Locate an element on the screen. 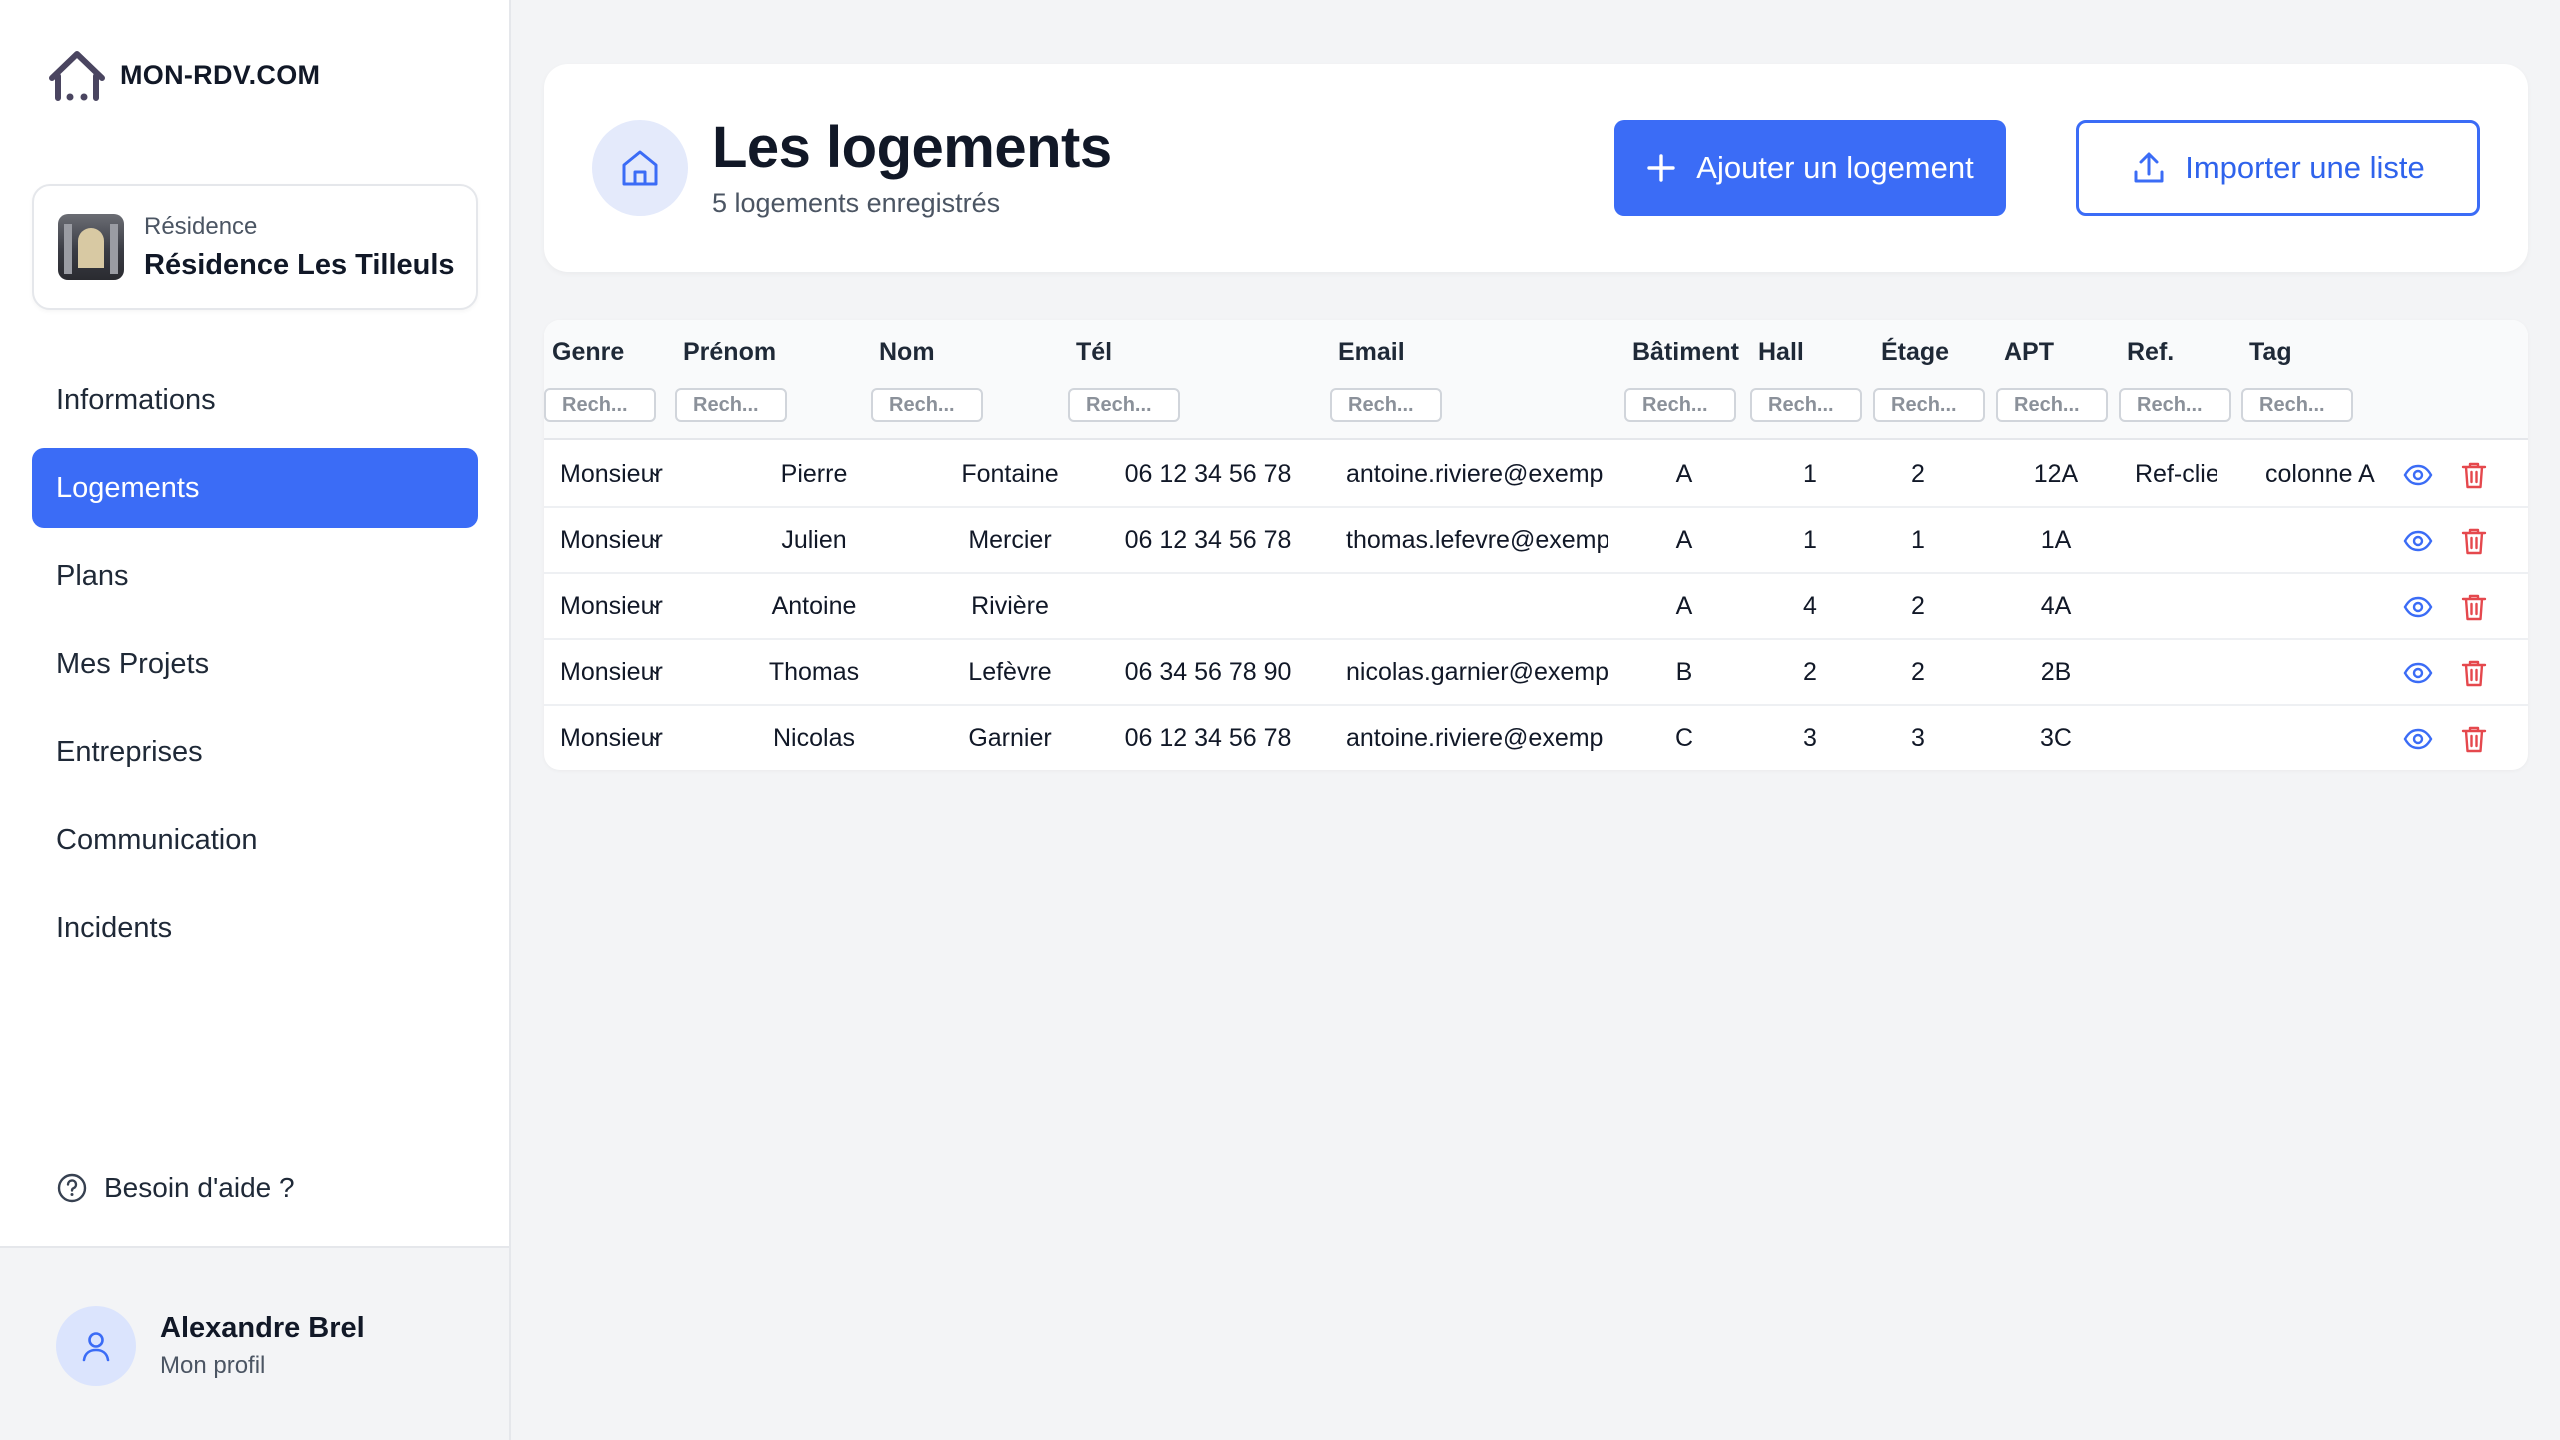 The image size is (2560, 1440). help-link: Besoin d'aide ? is located at coordinates (175, 1188).